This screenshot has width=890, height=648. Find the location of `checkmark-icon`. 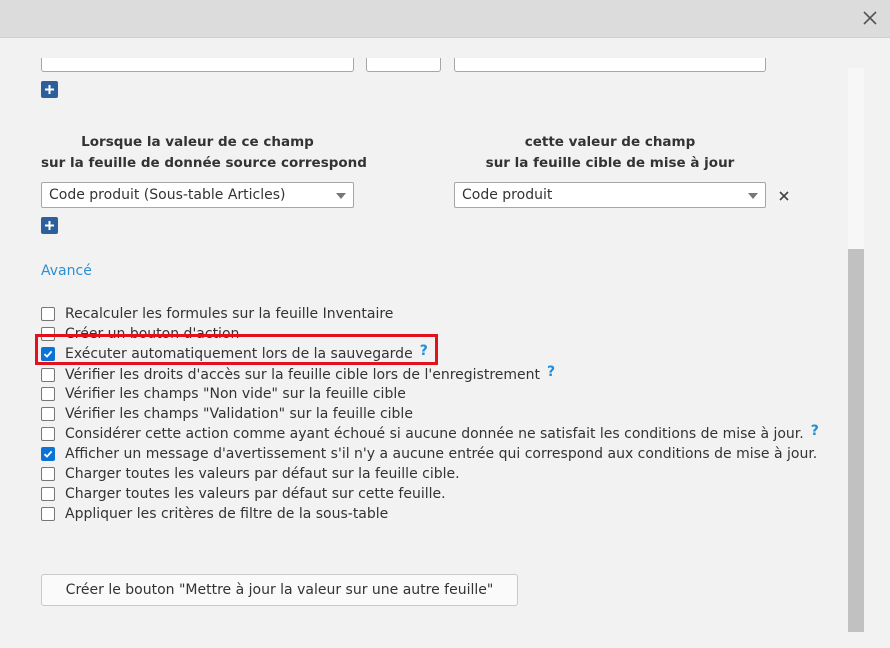

checkmark-icon is located at coordinates (48, 454).